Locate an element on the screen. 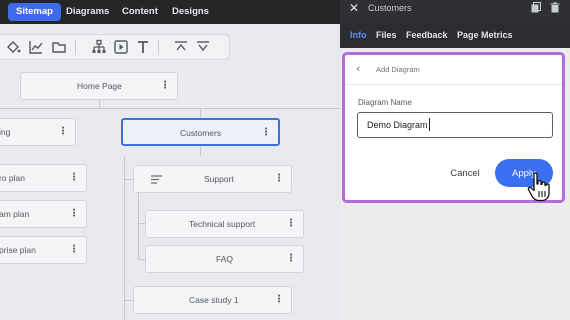 Image resolution: width=570 pixels, height=320 pixels. card-label: prise plan is located at coordinates (18, 250).